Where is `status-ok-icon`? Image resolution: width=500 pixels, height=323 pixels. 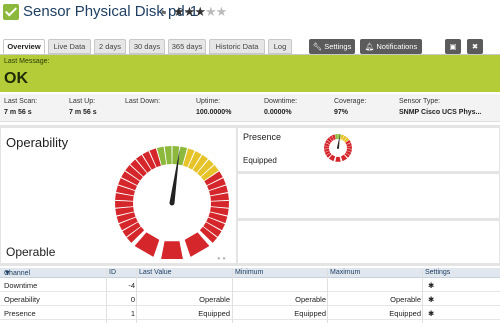 status-ok-icon is located at coordinates (11, 12).